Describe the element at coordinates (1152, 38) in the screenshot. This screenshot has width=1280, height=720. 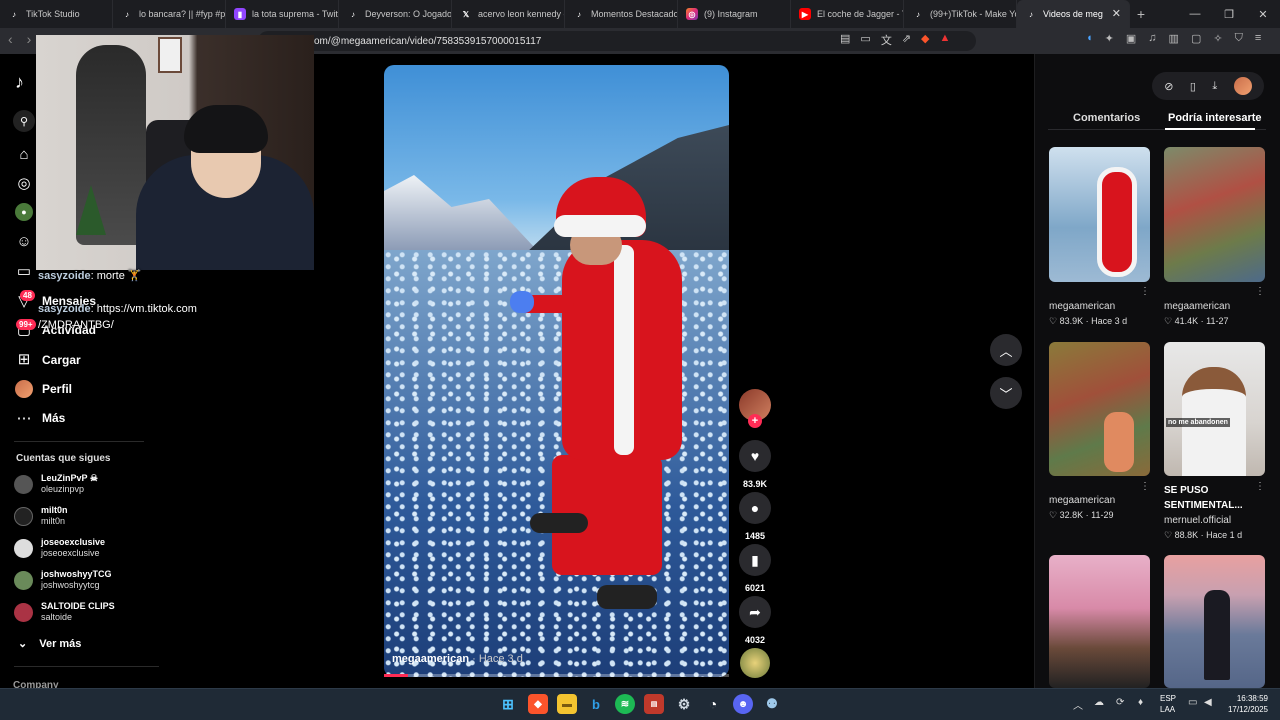
I see `music-icon: ♫` at that location.